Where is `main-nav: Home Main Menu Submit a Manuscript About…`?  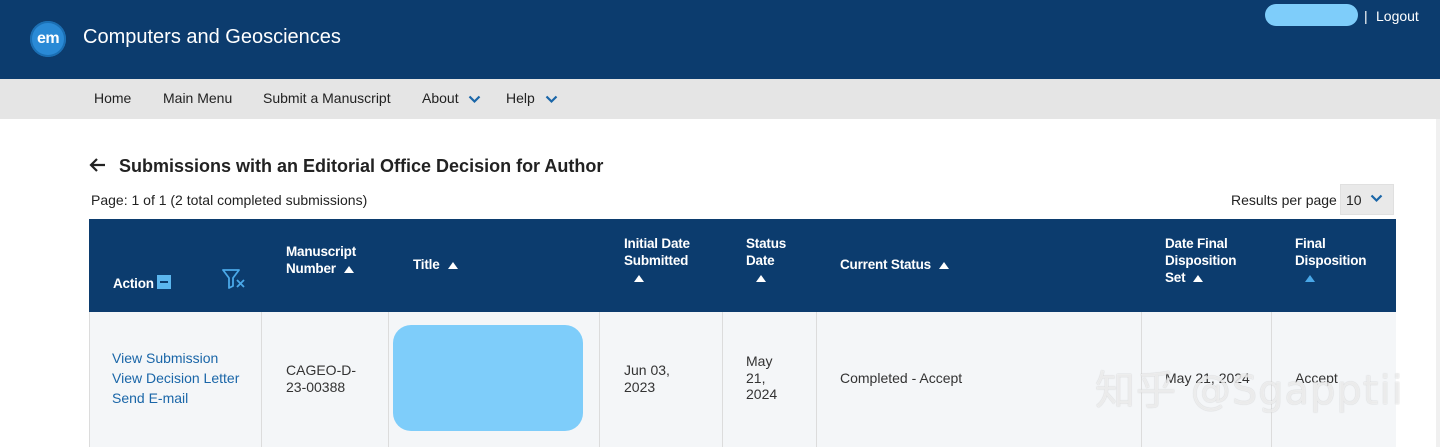 main-nav: Home Main Menu Submit a Manuscript About… is located at coordinates (720, 99).